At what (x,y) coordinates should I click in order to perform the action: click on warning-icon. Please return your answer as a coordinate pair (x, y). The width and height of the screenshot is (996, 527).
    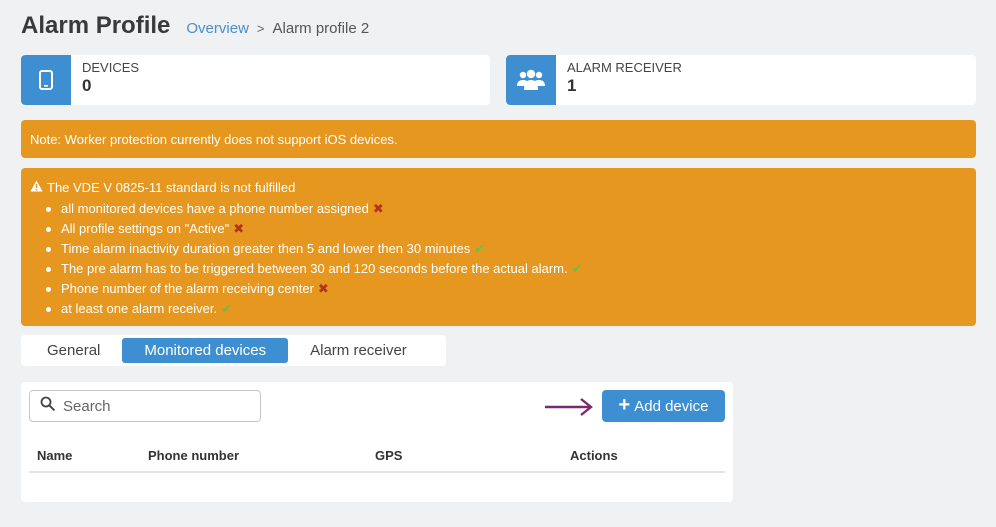
    Looking at the image, I should click on (36, 187).